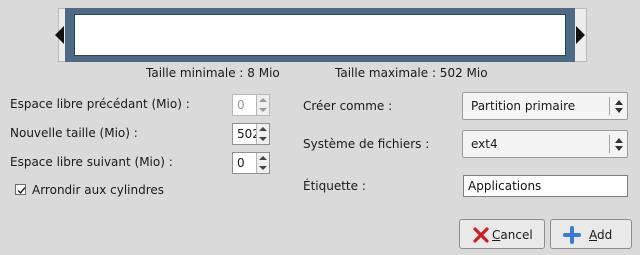 Image resolution: width=640 pixels, height=255 pixels. I want to click on free-before-value: 0, so click(241, 105).